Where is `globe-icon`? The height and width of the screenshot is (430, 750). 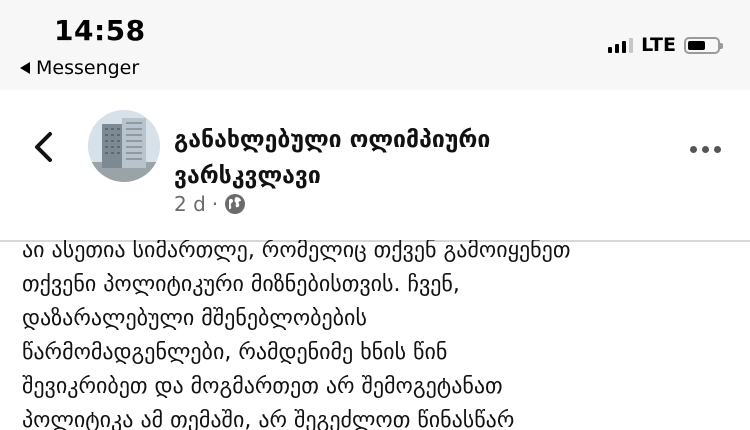 globe-icon is located at coordinates (235, 204).